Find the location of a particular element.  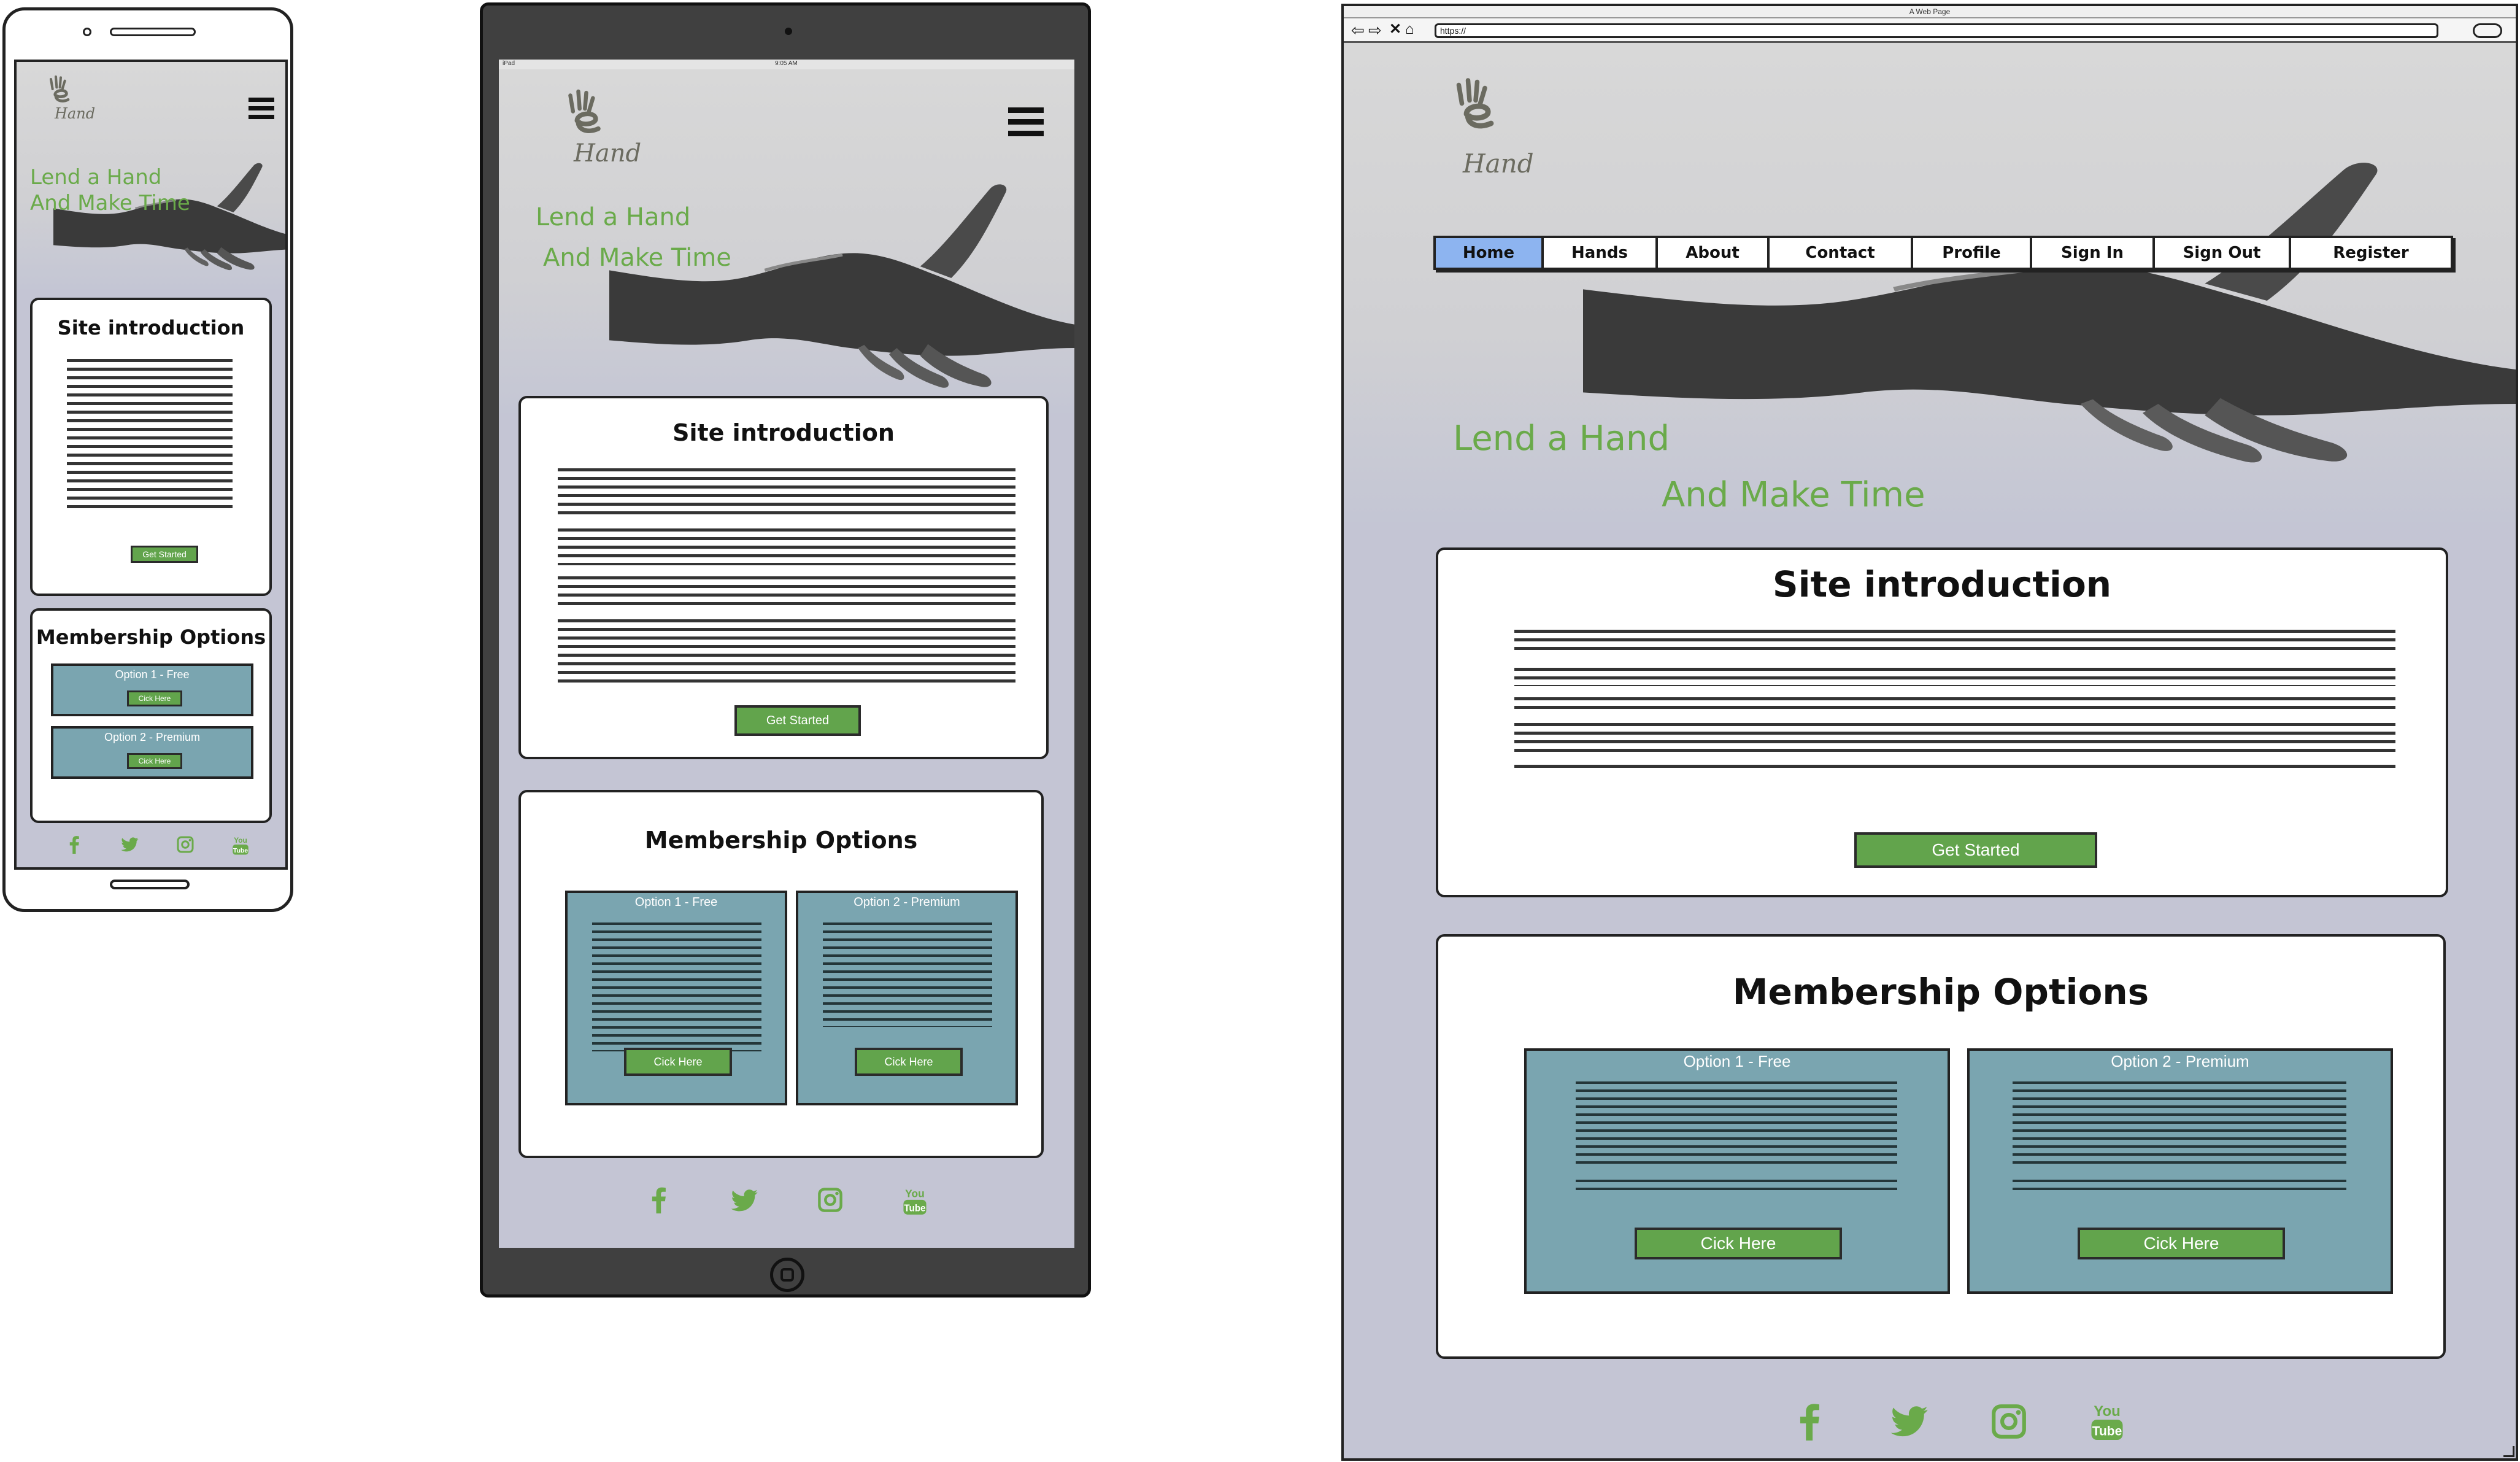

desktop-option-2-title: Option 2 - Premium is located at coordinates (2180, 1061).